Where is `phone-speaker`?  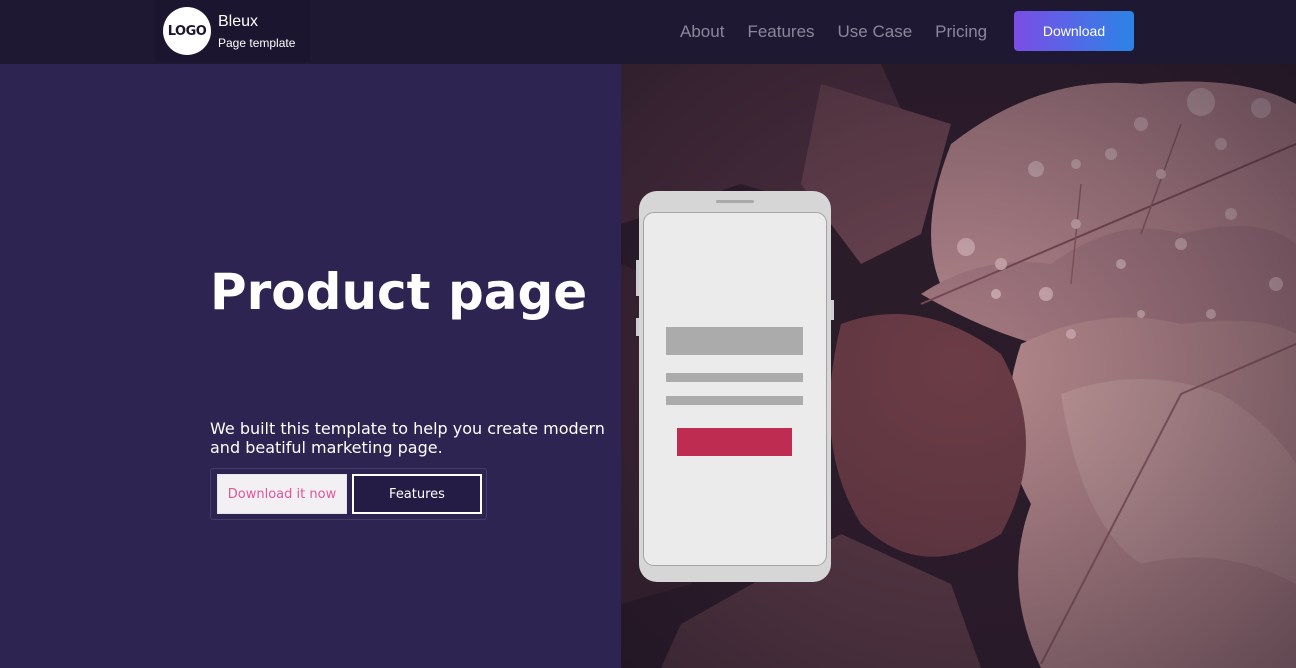
phone-speaker is located at coordinates (735, 201).